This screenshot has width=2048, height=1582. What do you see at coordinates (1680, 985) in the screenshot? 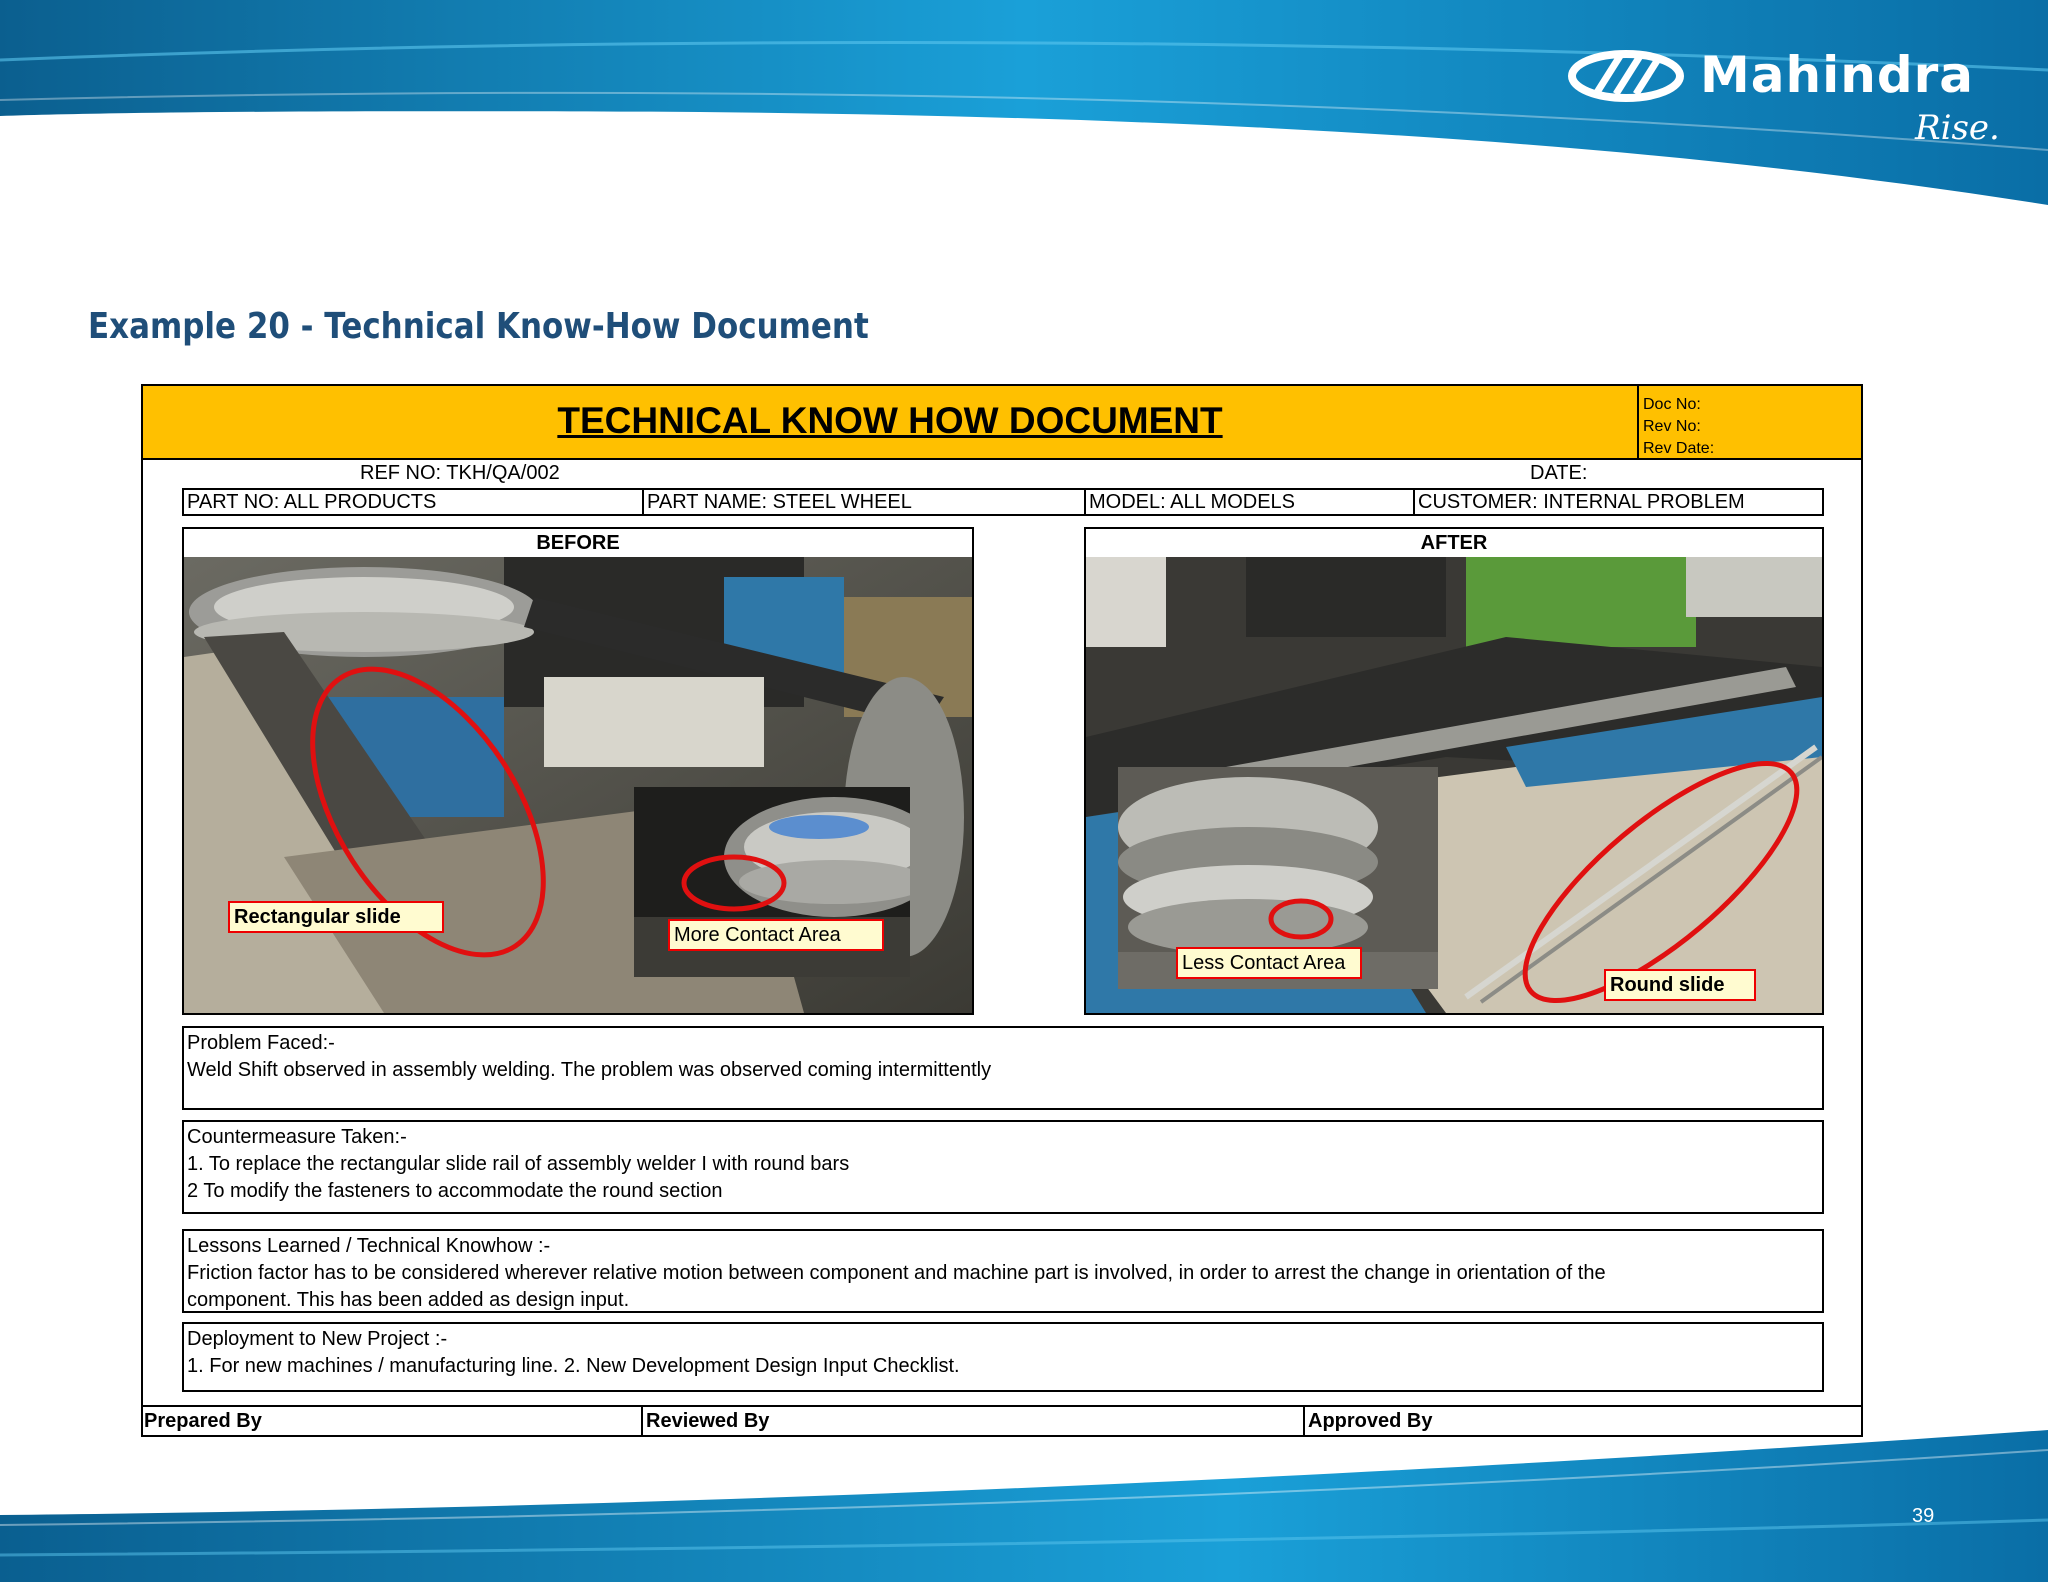
I see `callout-round-slide: Round slide` at bounding box center [1680, 985].